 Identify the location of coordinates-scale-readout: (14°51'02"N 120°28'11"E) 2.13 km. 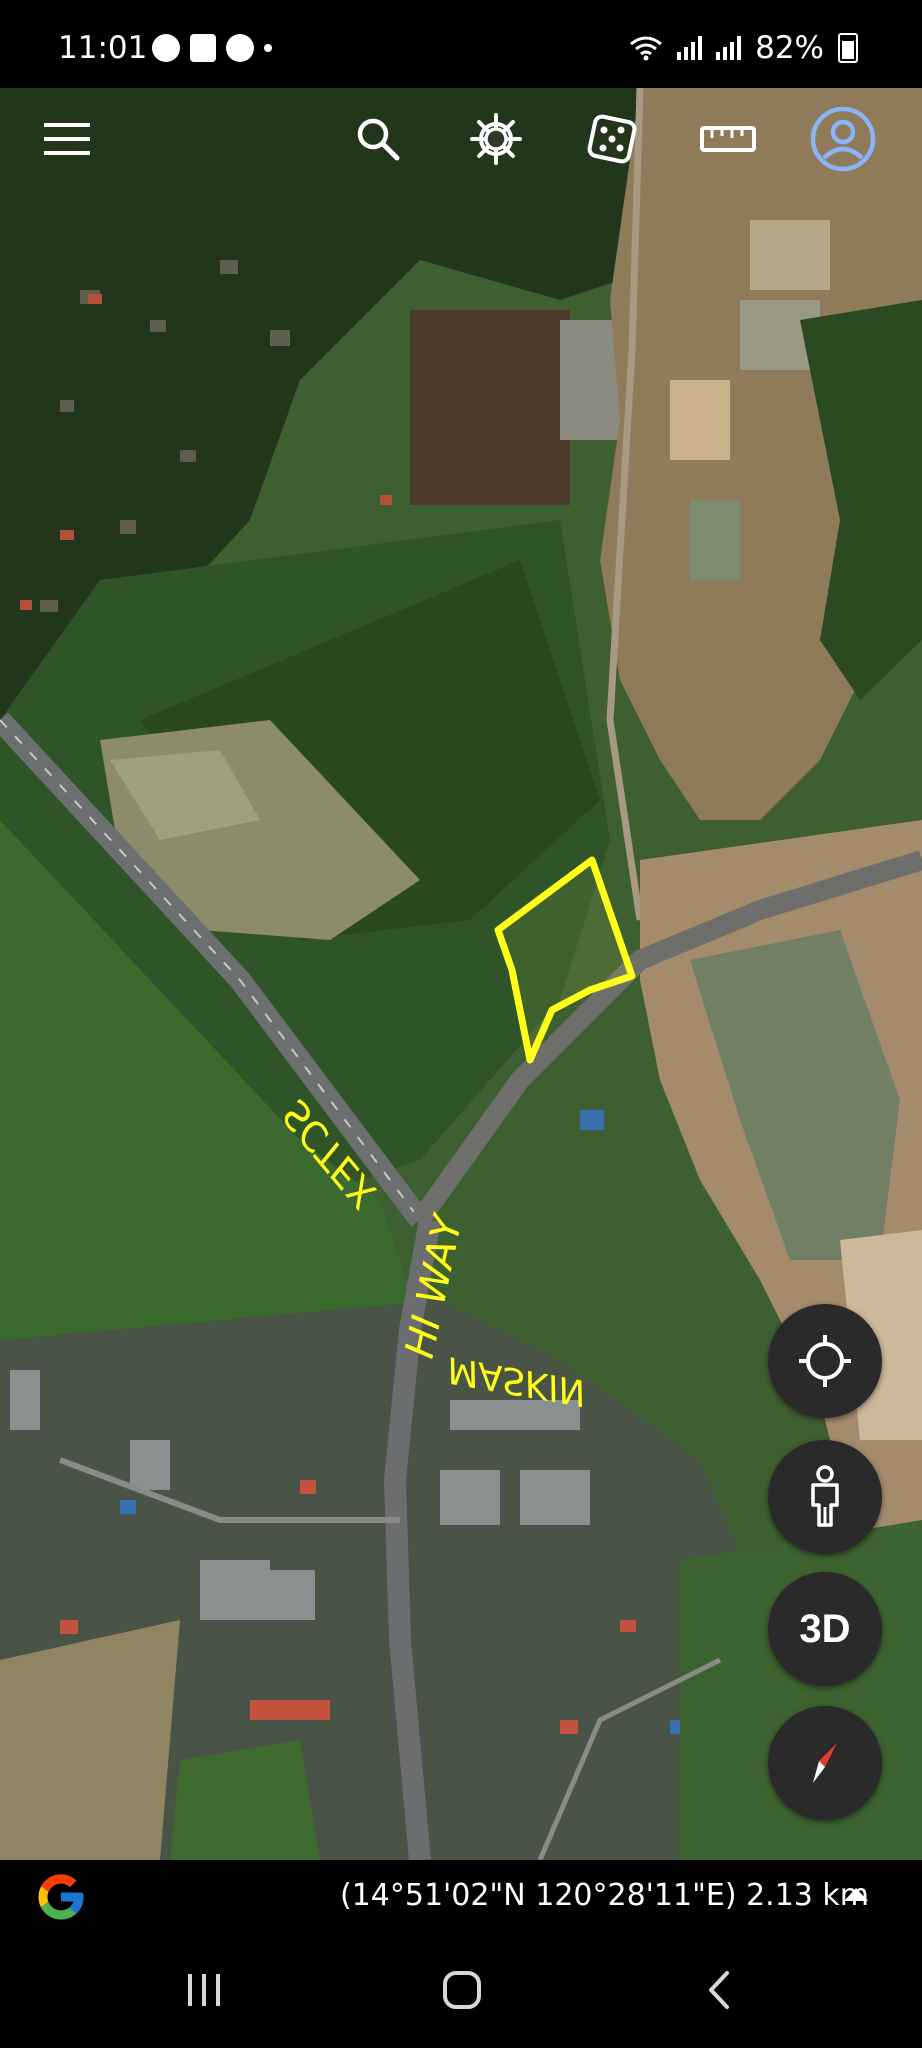
(605, 1895).